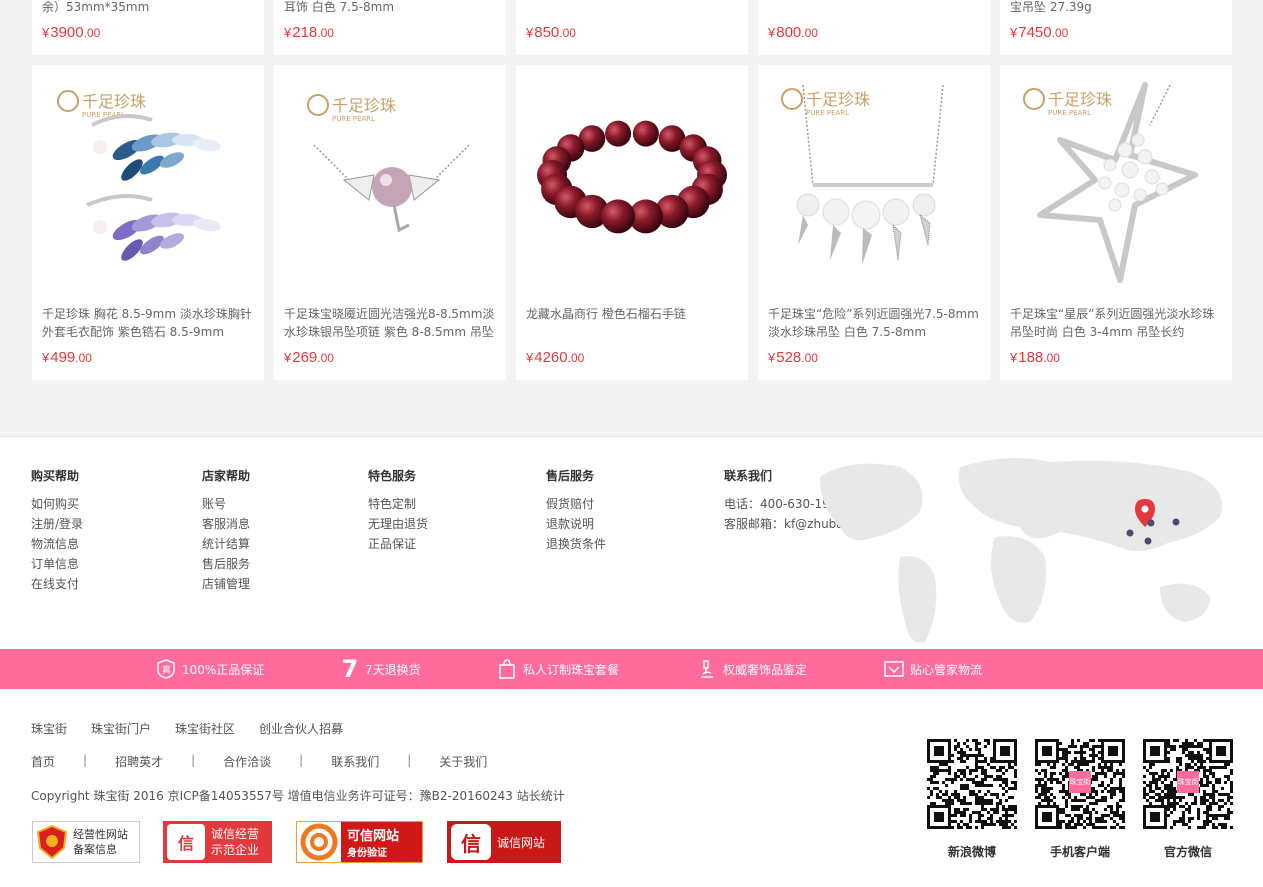  What do you see at coordinates (632, 323) in the screenshot?
I see `product-title: 龙藏水晶商行 橙色石榴石手链` at bounding box center [632, 323].